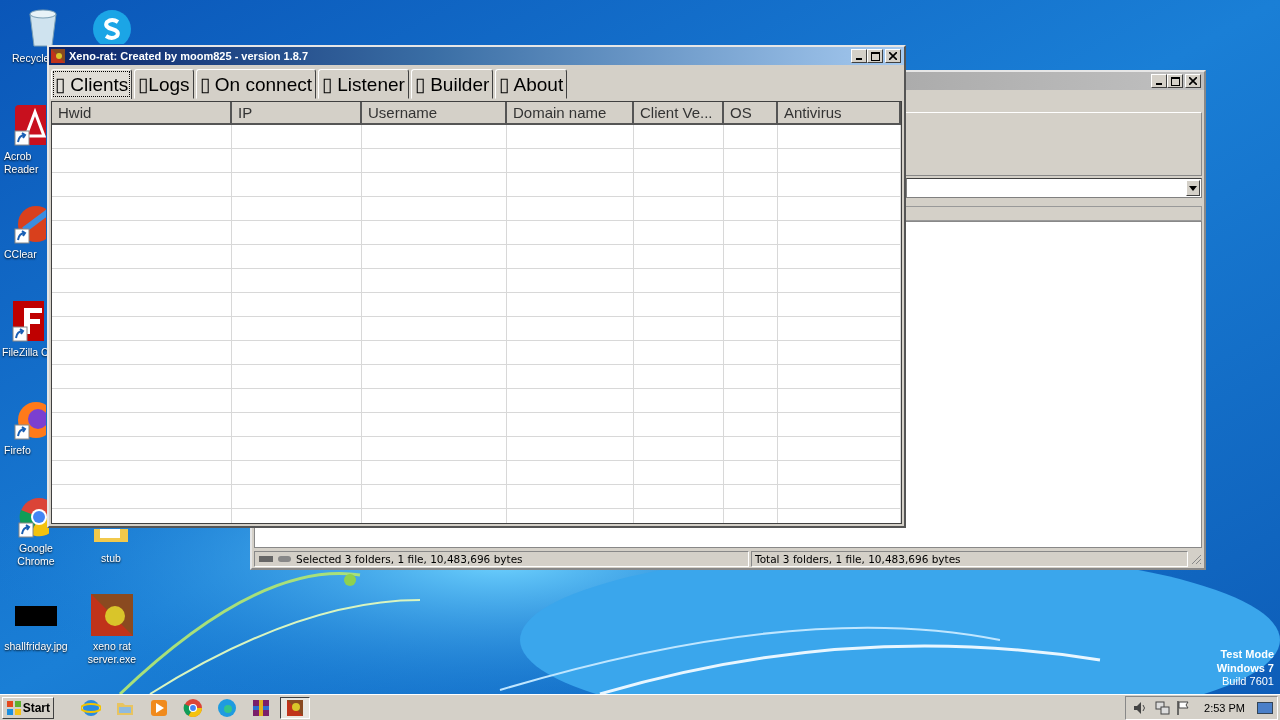 Image resolution: width=1280 pixels, height=720 pixels. What do you see at coordinates (452, 84) in the screenshot?
I see `tab: ▯ Builder` at bounding box center [452, 84].